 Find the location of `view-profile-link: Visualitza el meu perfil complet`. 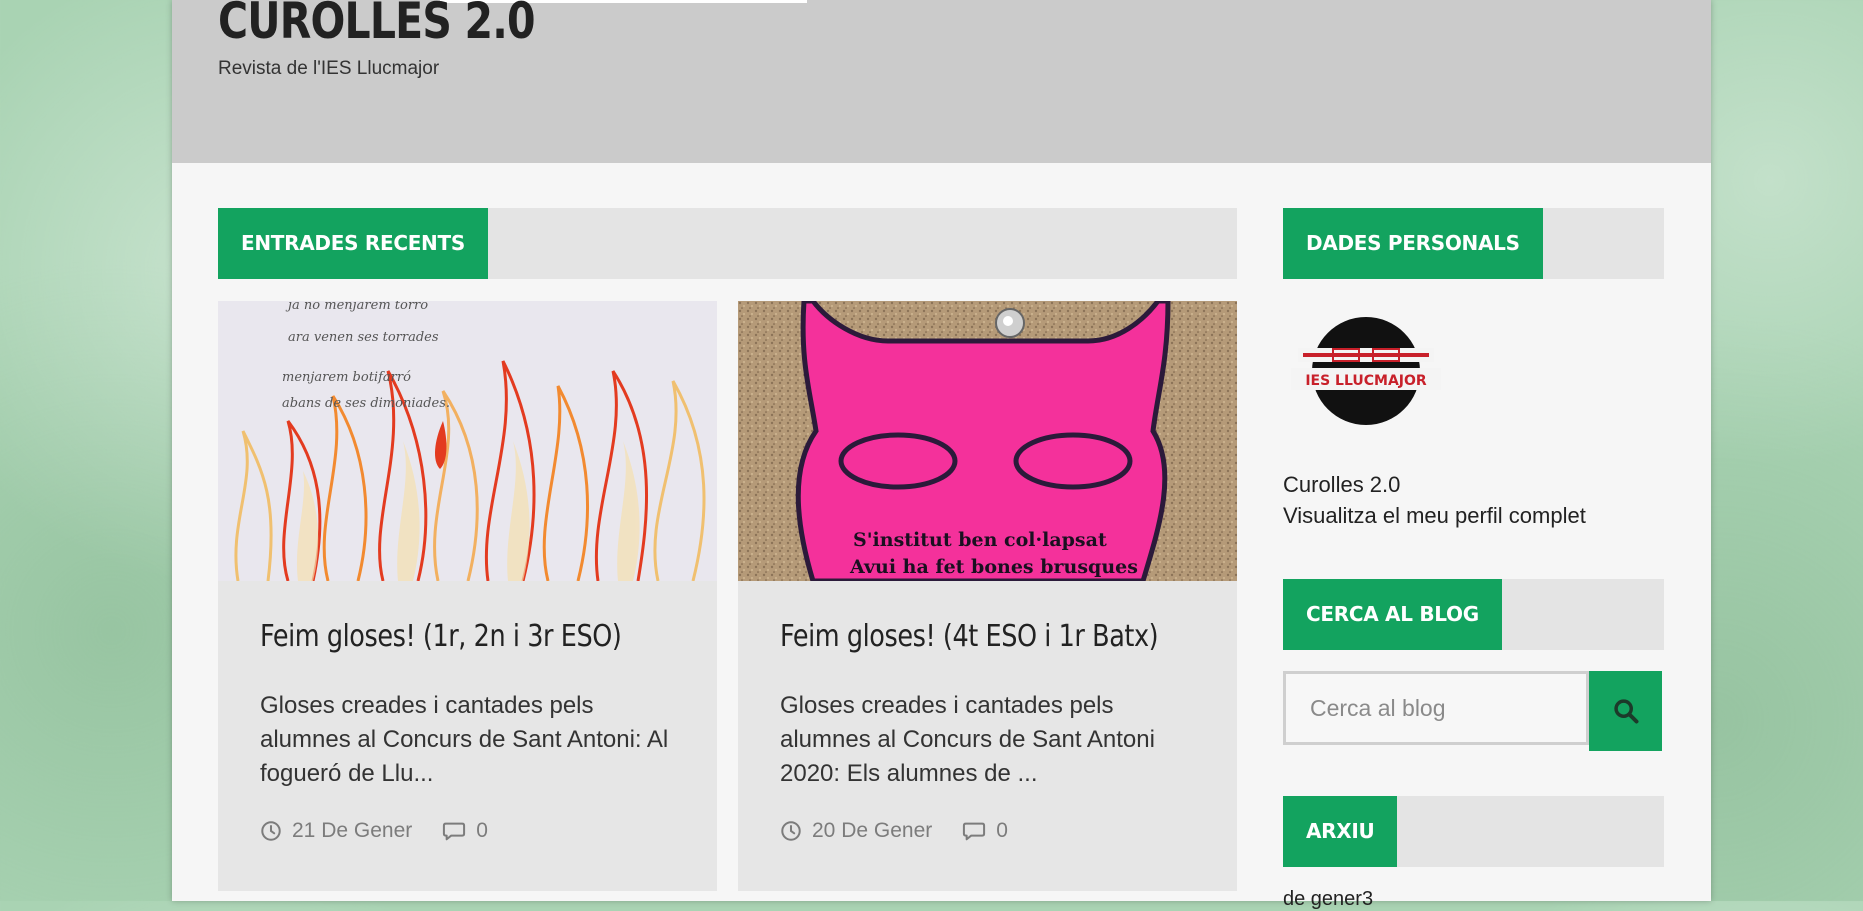

view-profile-link: Visualitza el meu perfil complet is located at coordinates (1434, 516).